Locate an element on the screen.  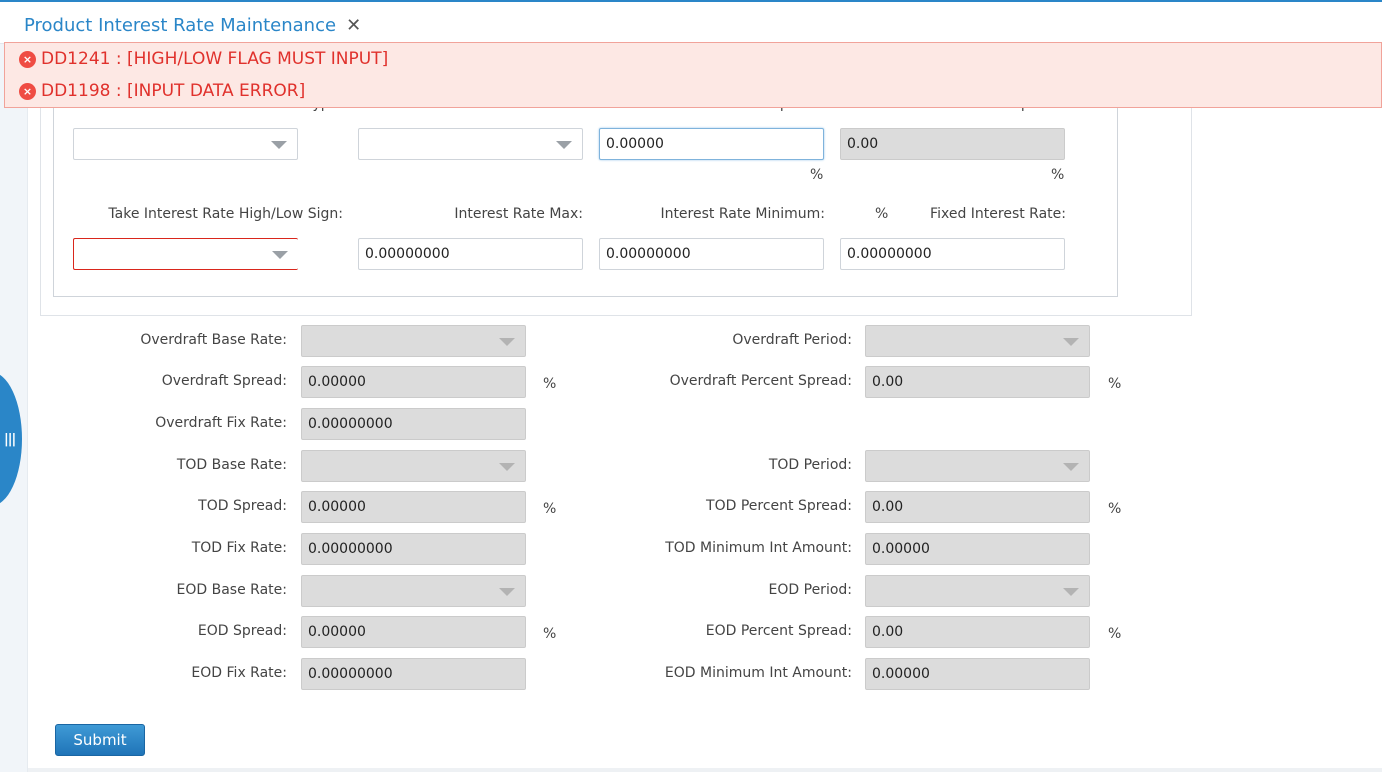
overdraft-spread-input: 0.00000 is located at coordinates (413, 382).